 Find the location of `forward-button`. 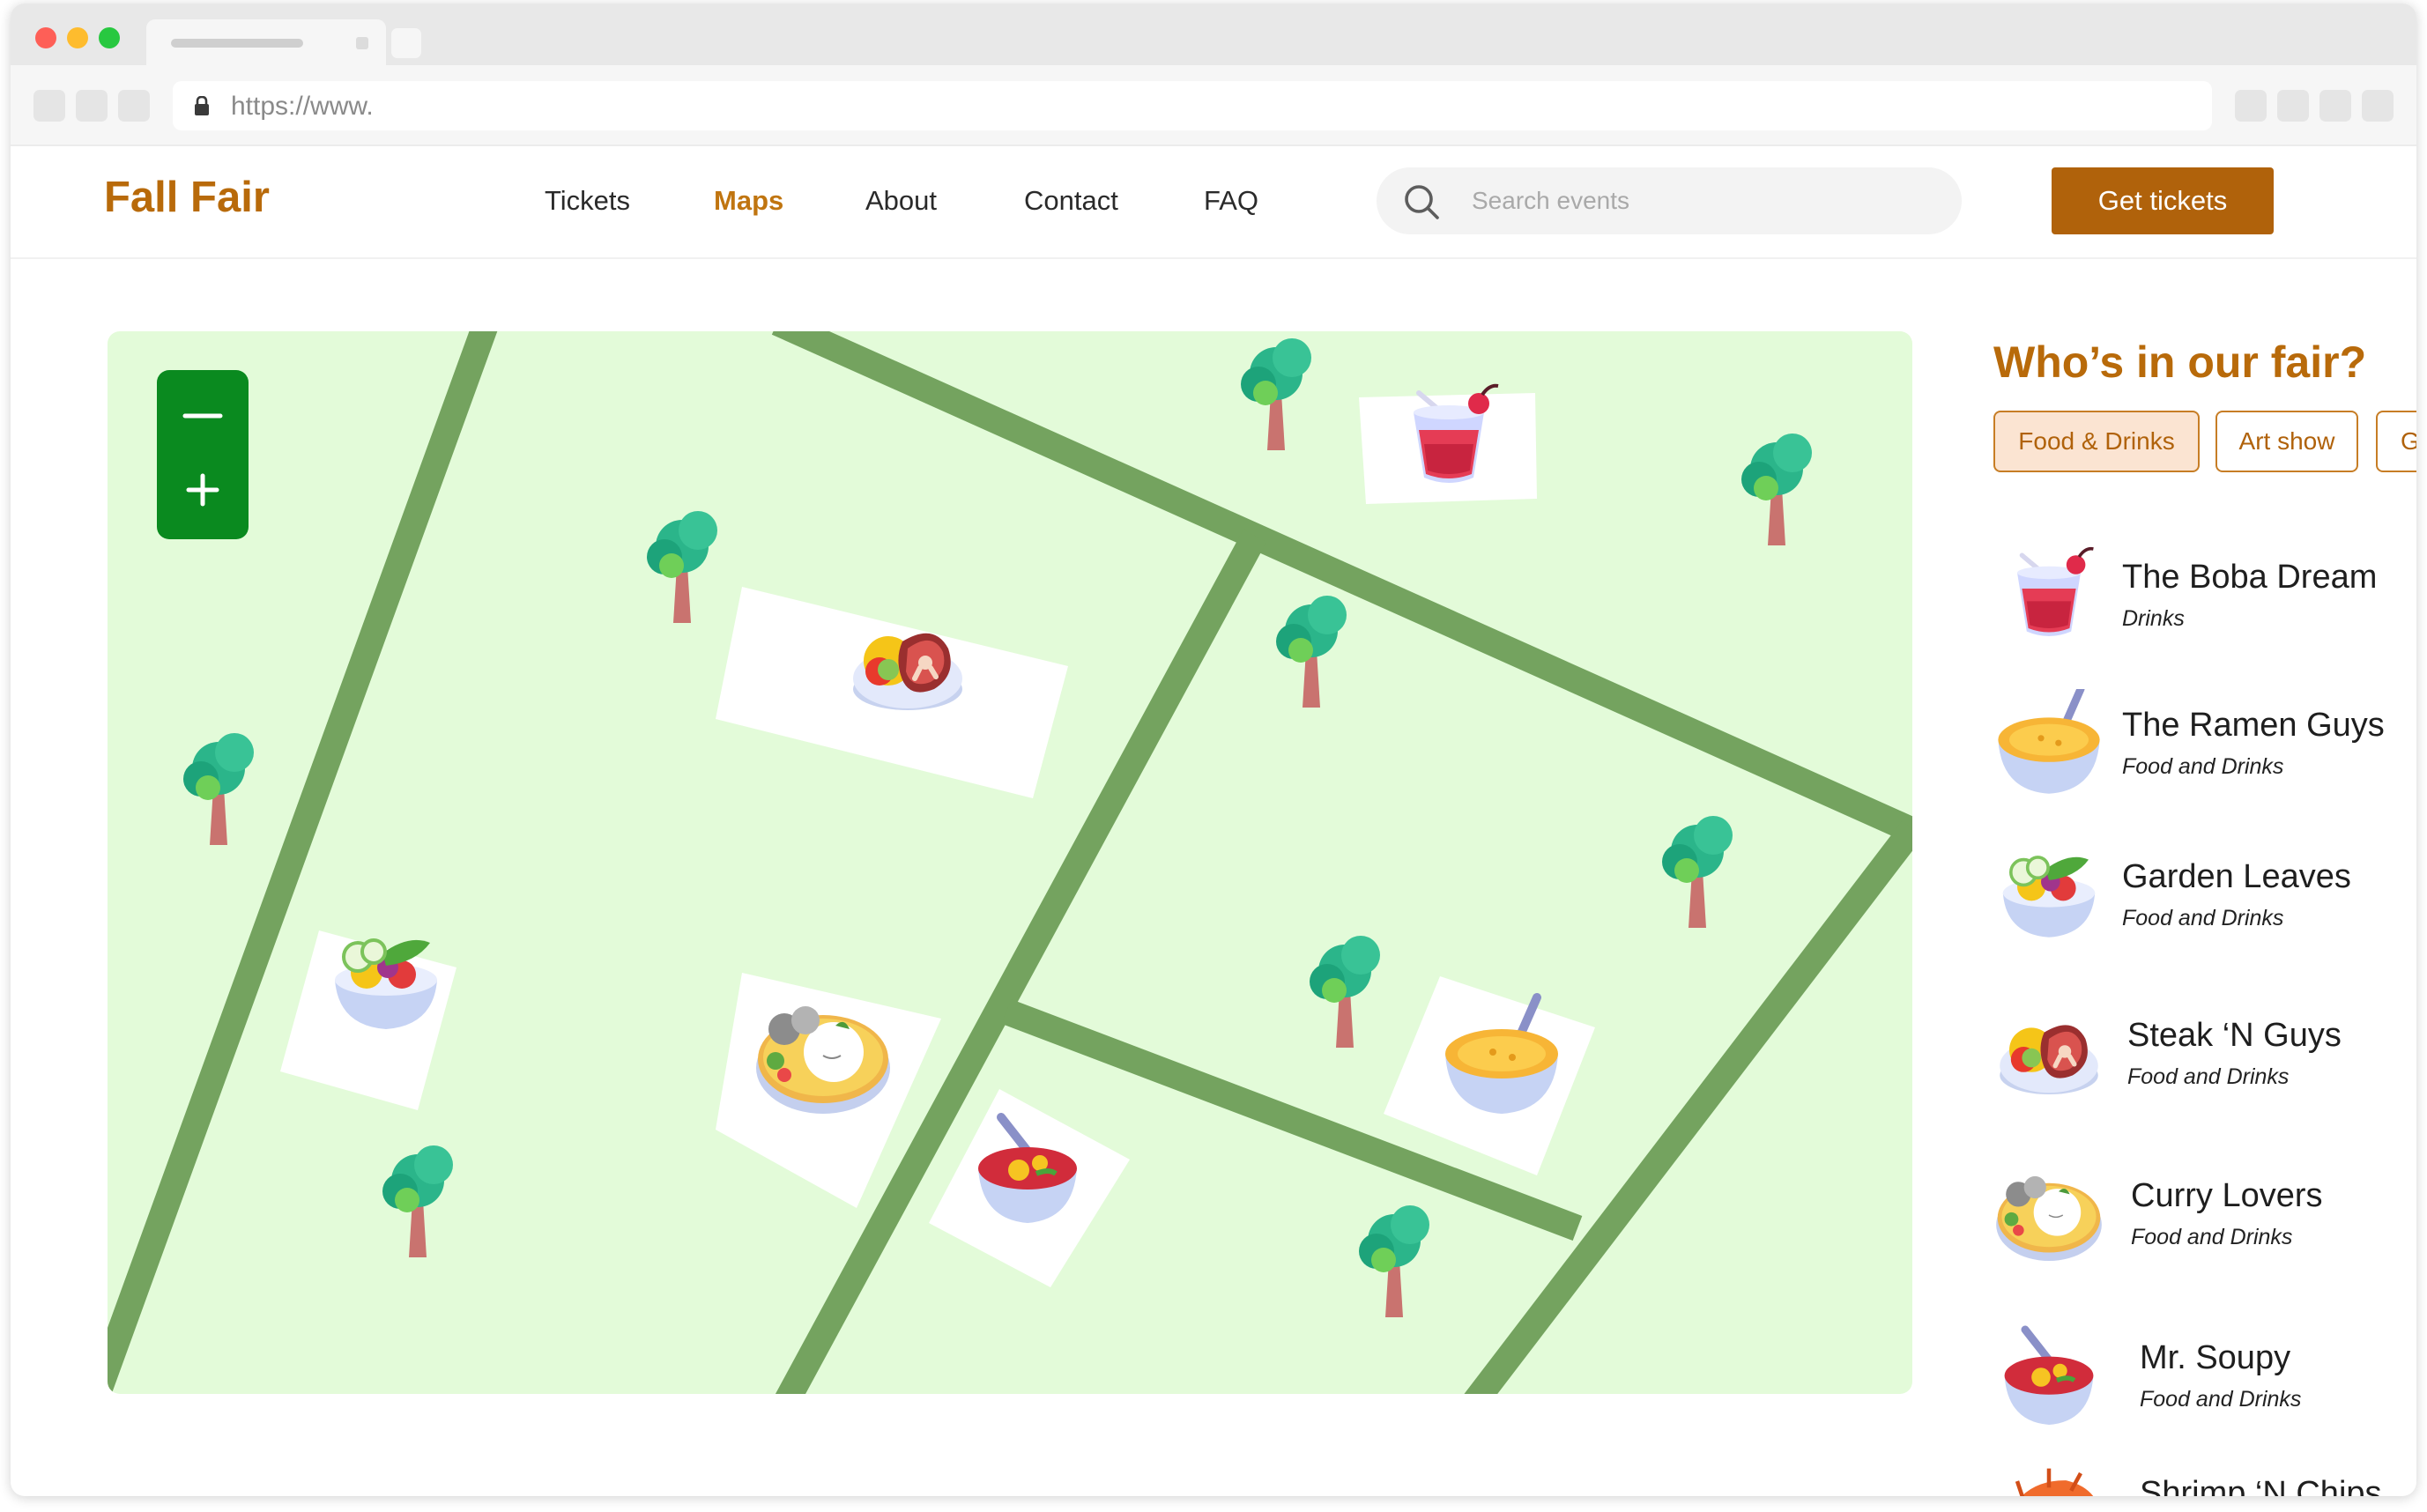

forward-button is located at coordinates (92, 106).